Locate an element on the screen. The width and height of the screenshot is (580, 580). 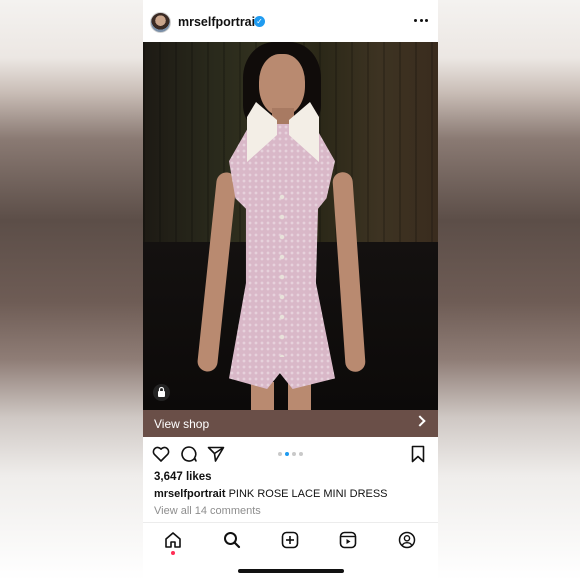
comment-icon is located at coordinates (189, 454).